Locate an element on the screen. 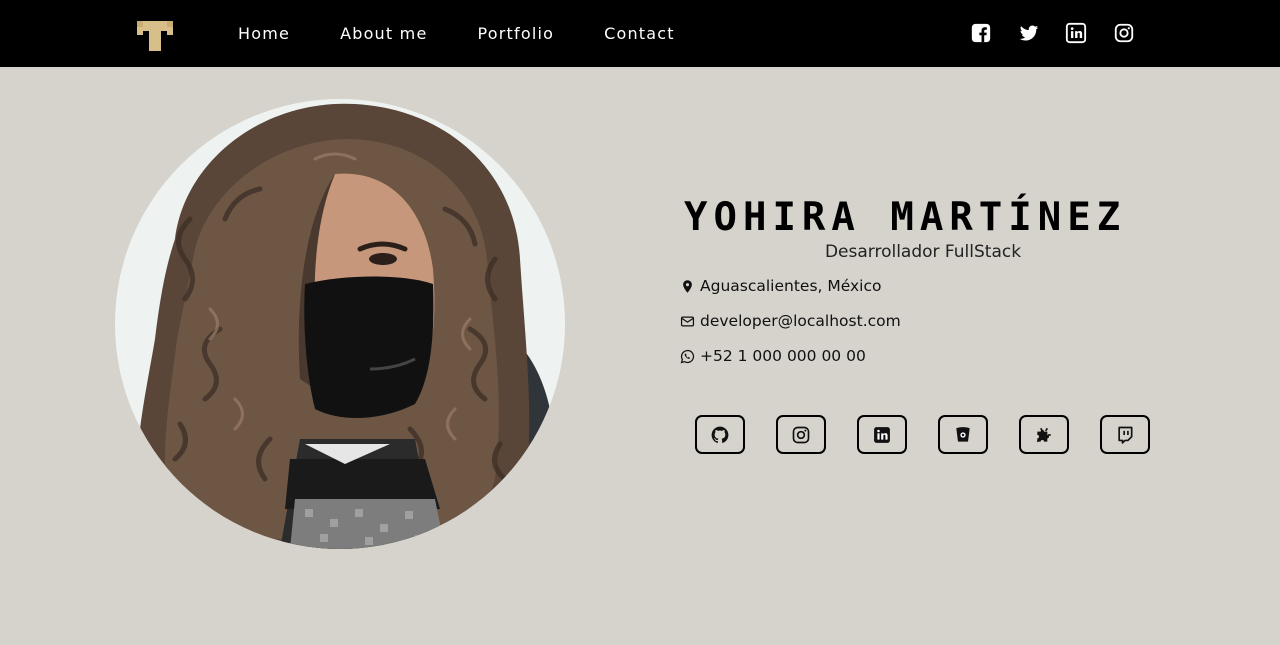  instagram-button is located at coordinates (801, 434).